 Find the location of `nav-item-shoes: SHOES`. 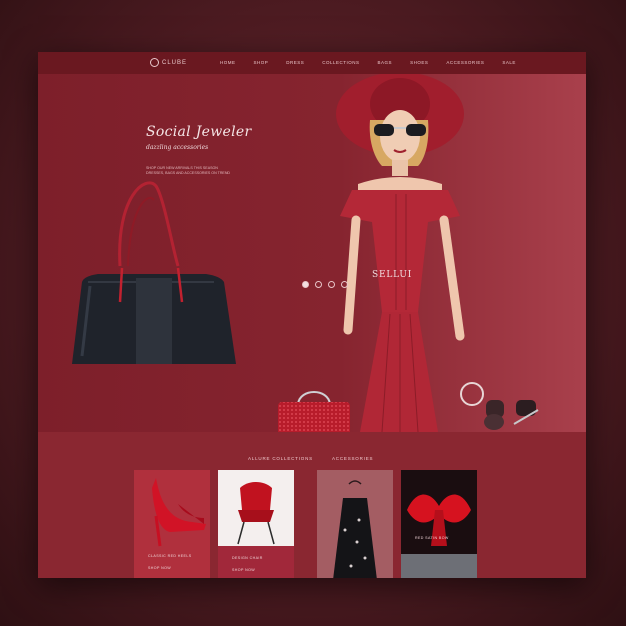

nav-item-shoes: SHOES is located at coordinates (419, 62).